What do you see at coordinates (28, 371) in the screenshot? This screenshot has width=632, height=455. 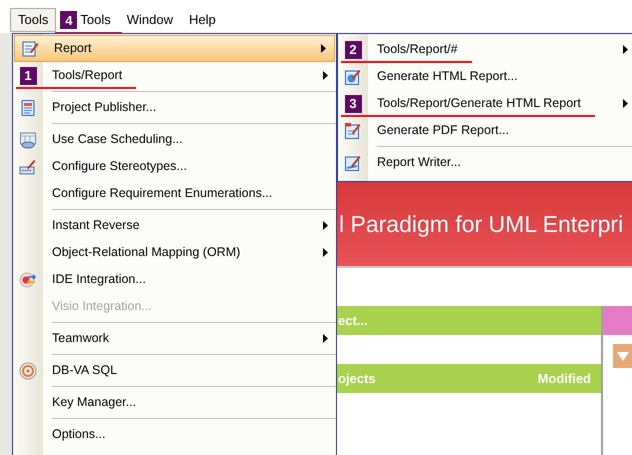 I see `wheel-icon` at bounding box center [28, 371].